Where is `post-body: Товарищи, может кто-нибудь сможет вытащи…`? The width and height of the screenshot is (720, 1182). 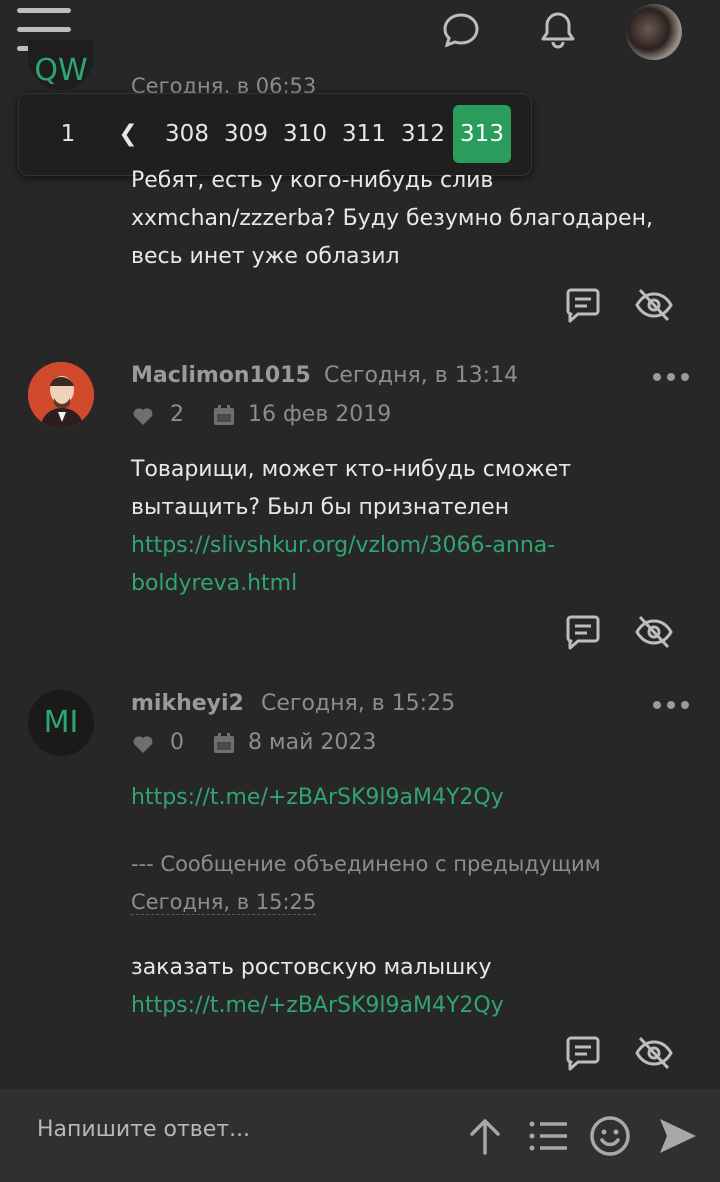
post-body: Товарищи, может кто-нибудь сможет вытащи… is located at coordinates (351, 527).